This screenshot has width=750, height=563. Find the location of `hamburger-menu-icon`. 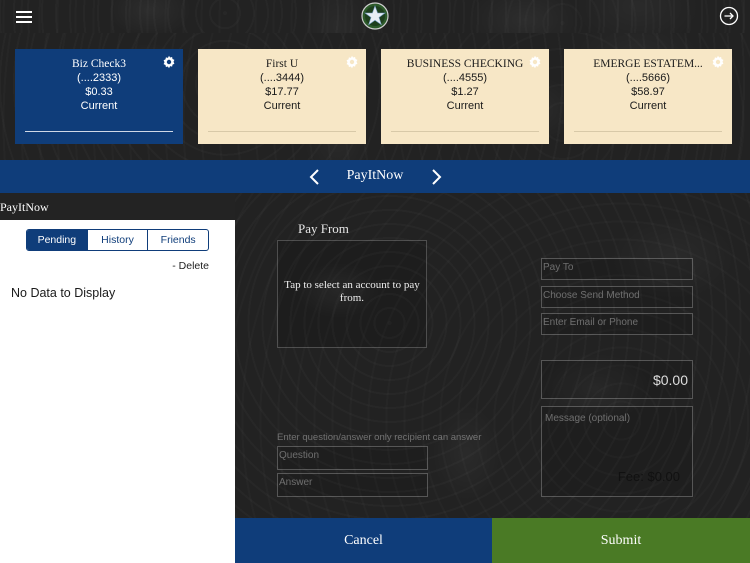

hamburger-menu-icon is located at coordinates (24, 16).